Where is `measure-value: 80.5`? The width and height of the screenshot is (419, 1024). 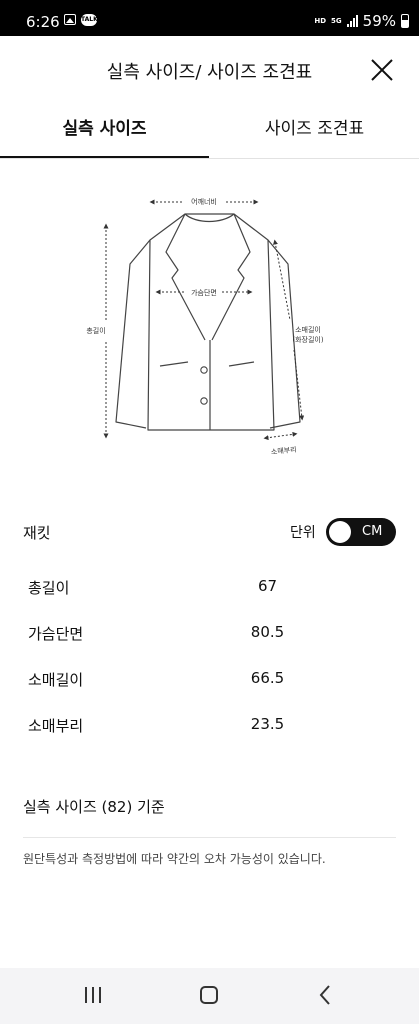
measure-value: 80.5 is located at coordinates (267, 632).